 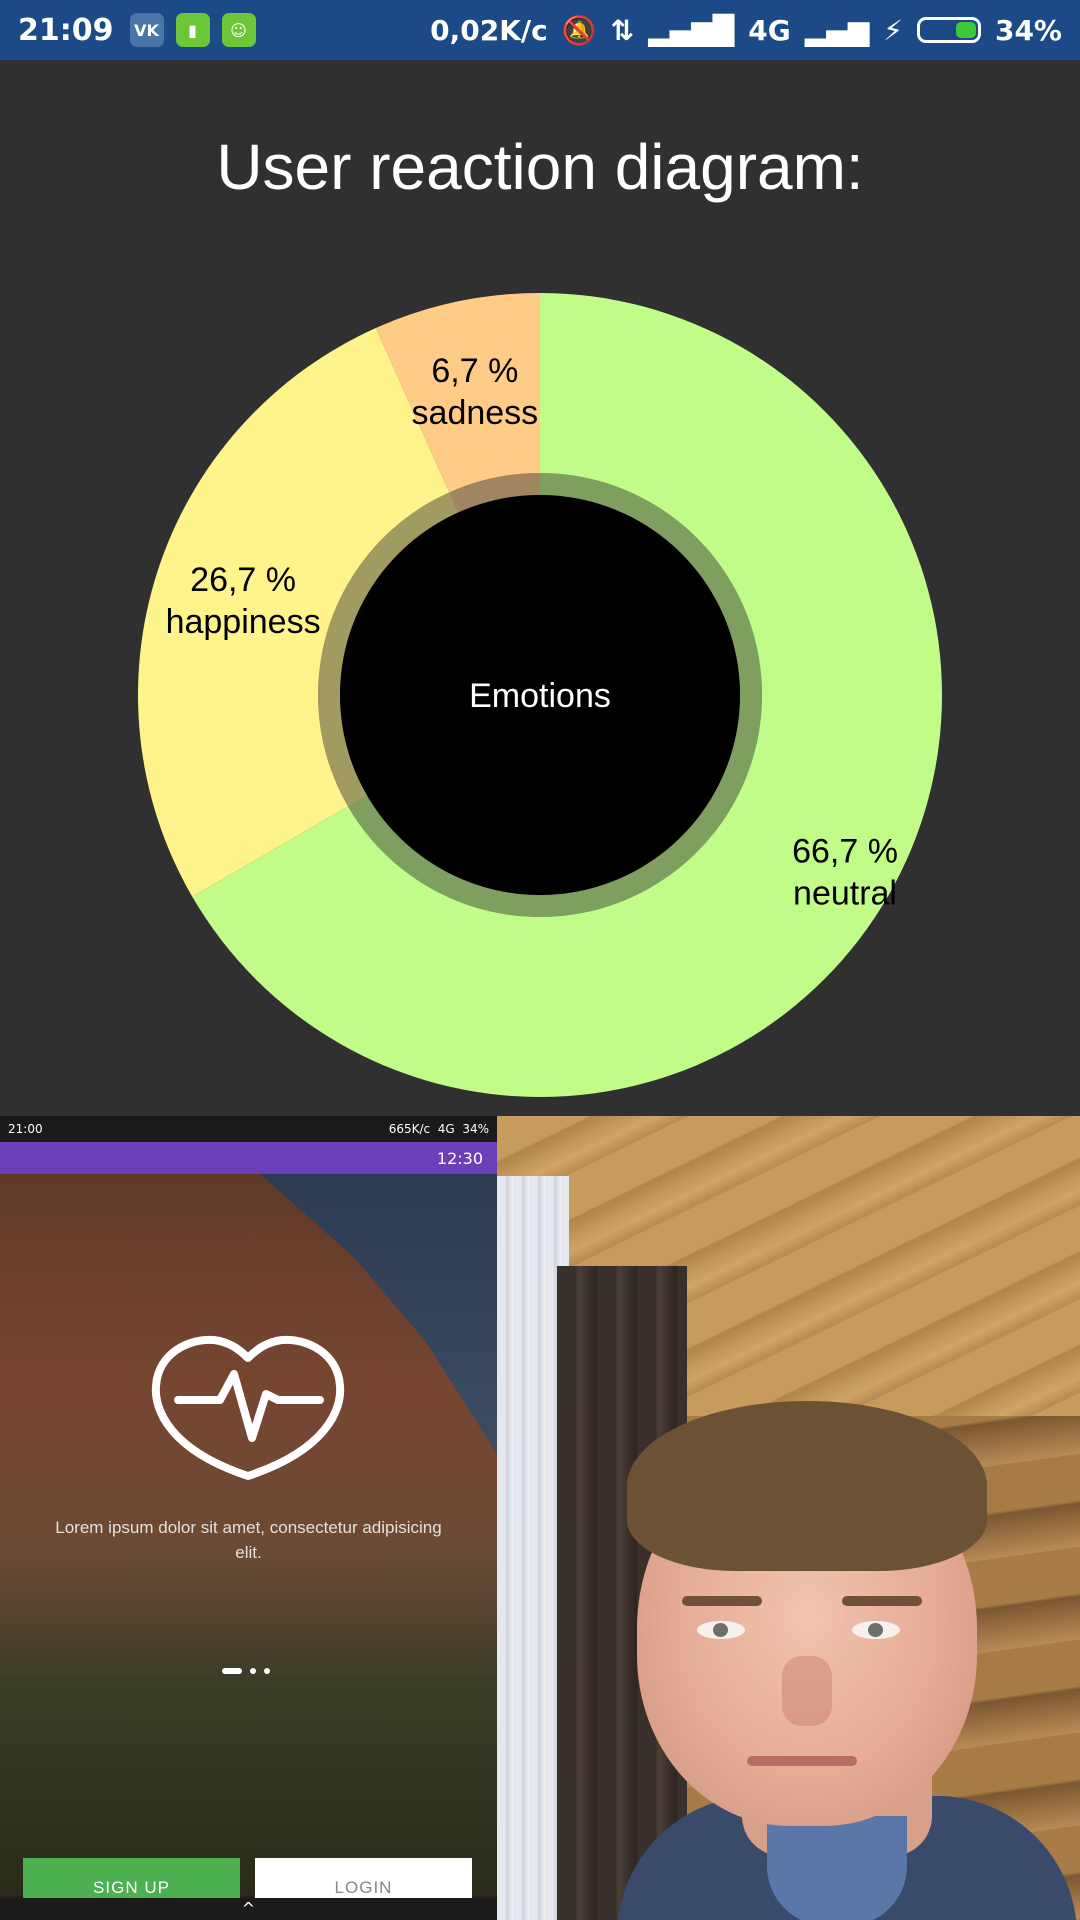 I want to click on status-time: 21:09, so click(x=66, y=30).